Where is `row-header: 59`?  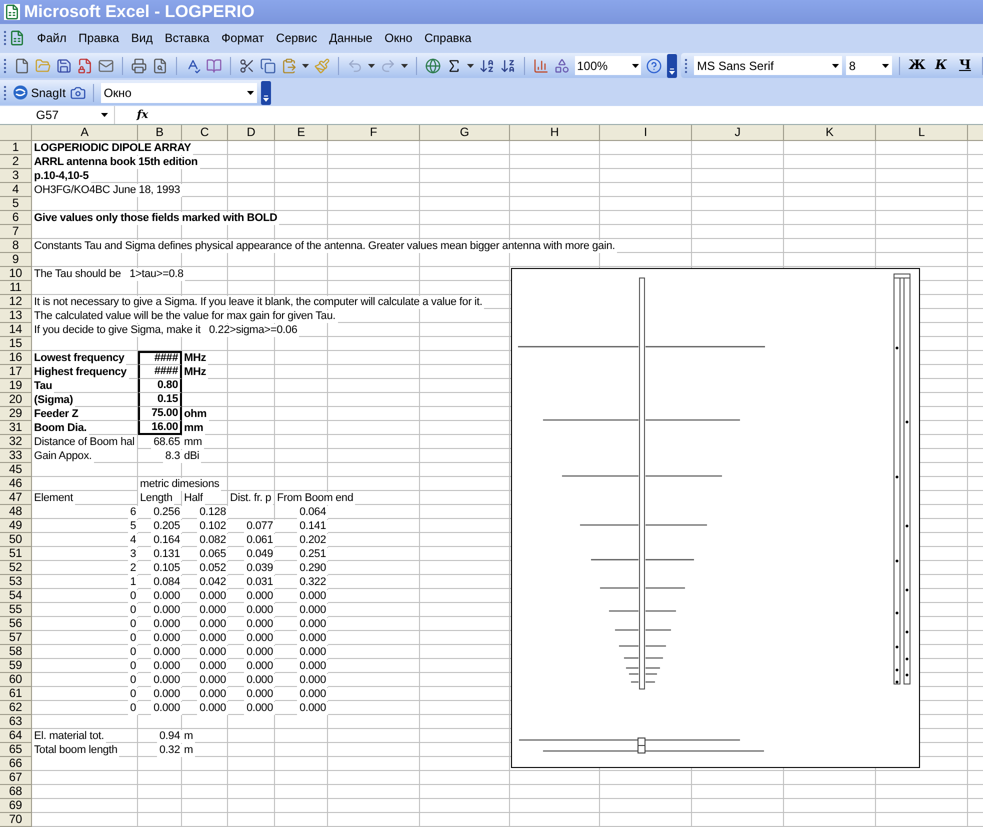
row-header: 59 is located at coordinates (16, 666).